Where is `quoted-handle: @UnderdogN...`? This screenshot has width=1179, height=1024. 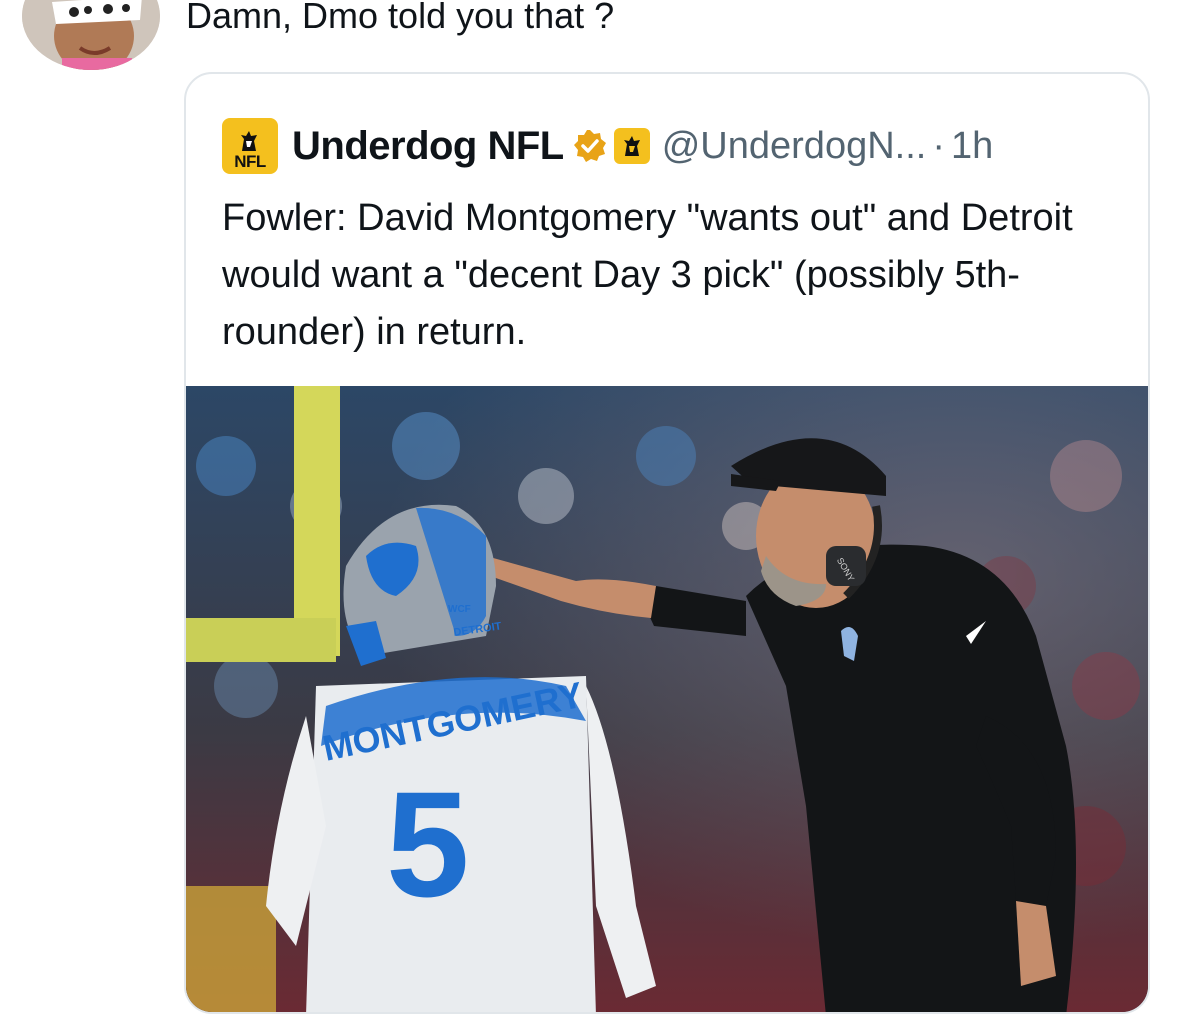
quoted-handle: @UnderdogN... is located at coordinates (794, 146).